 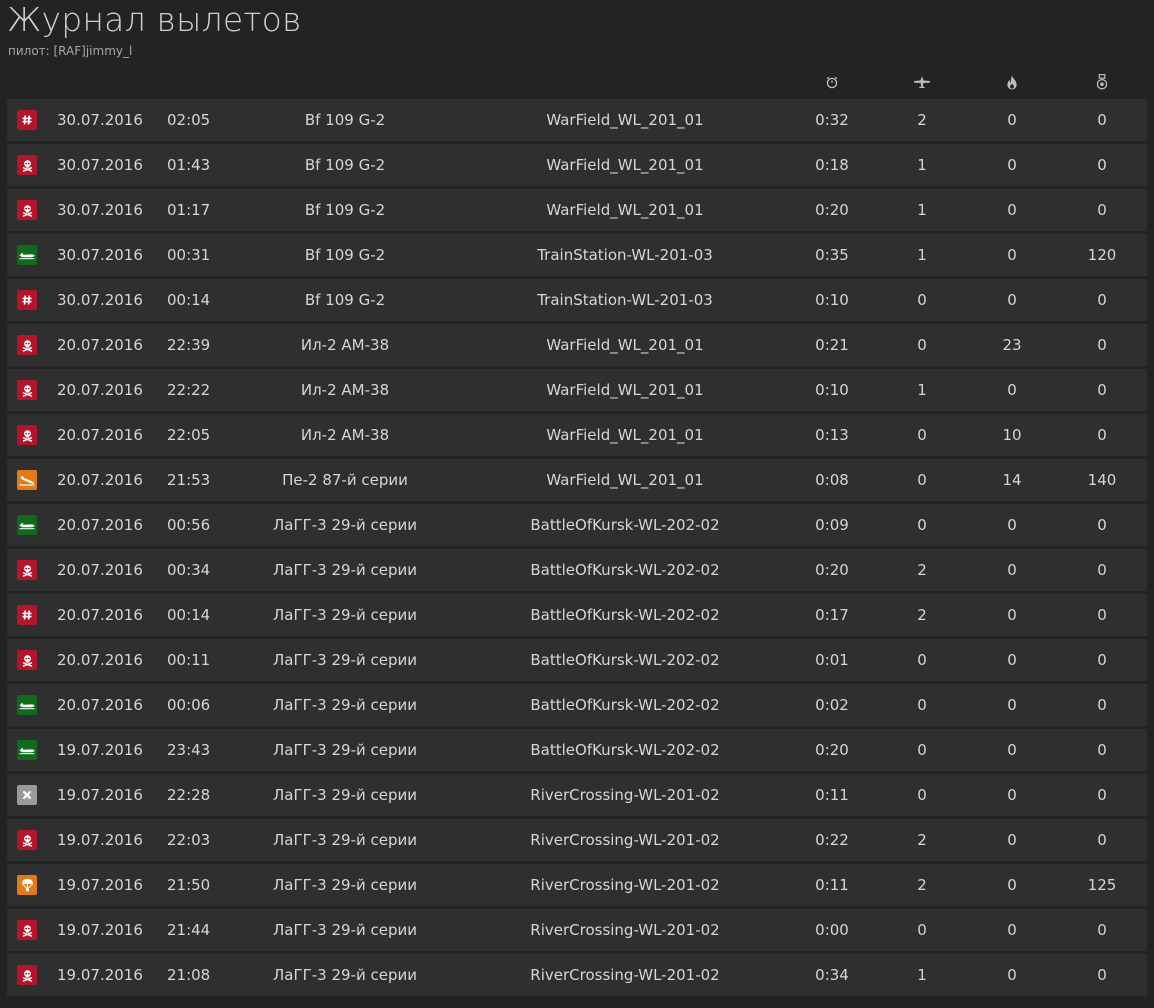 I want to click on sortie-duration: 0:20, so click(x=832, y=570).